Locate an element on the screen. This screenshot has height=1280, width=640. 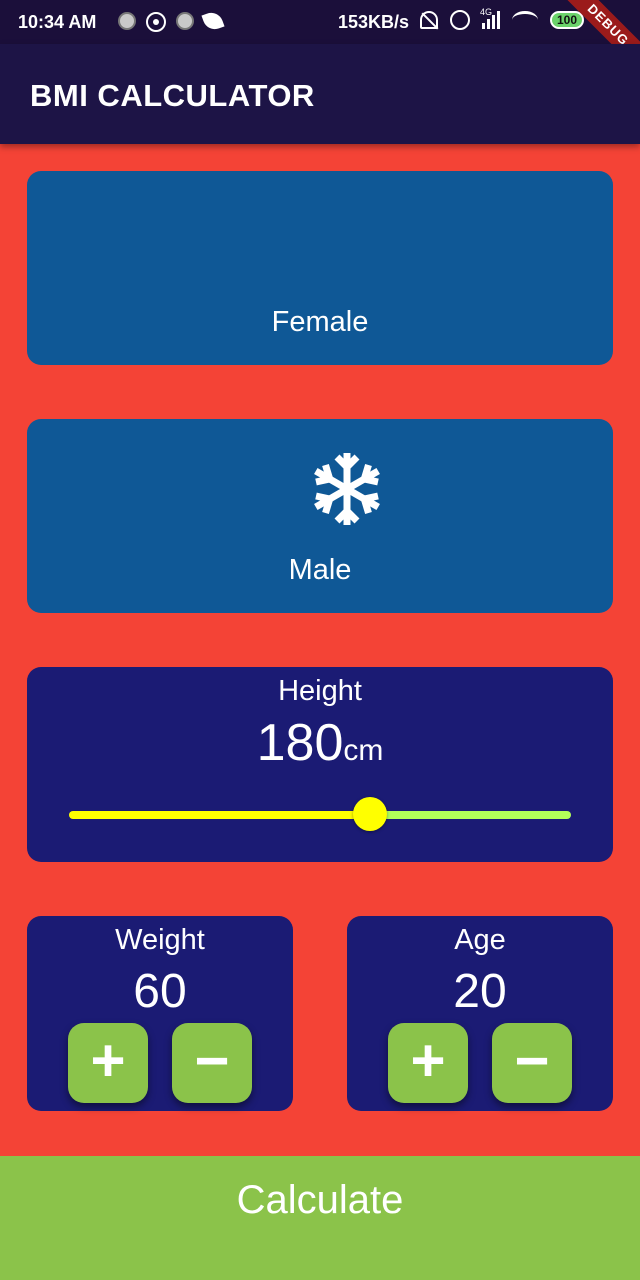
height-slider is located at coordinates (320, 814).